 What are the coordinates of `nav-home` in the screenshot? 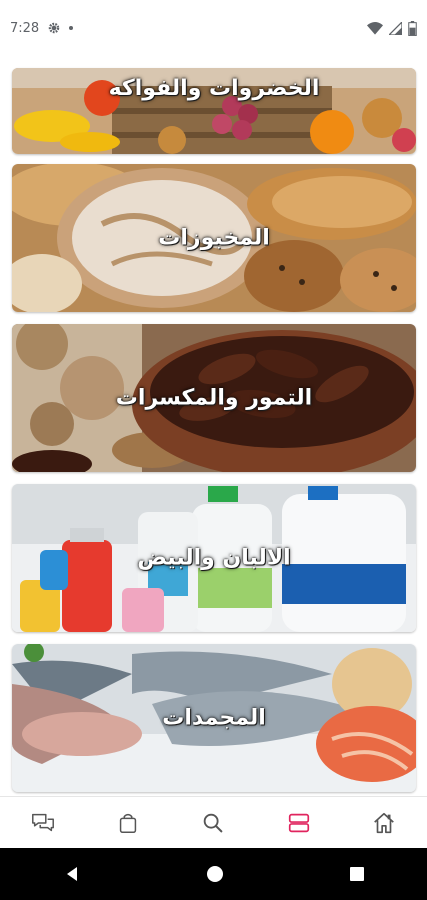 It's located at (384, 823).